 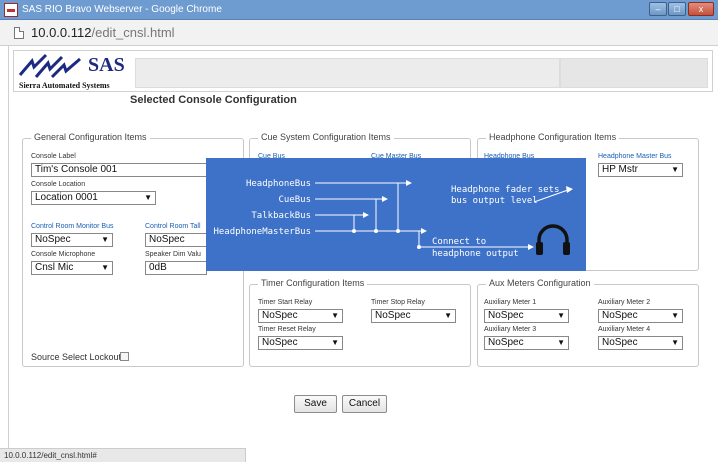 I want to click on close-button: x, so click(x=701, y=9).